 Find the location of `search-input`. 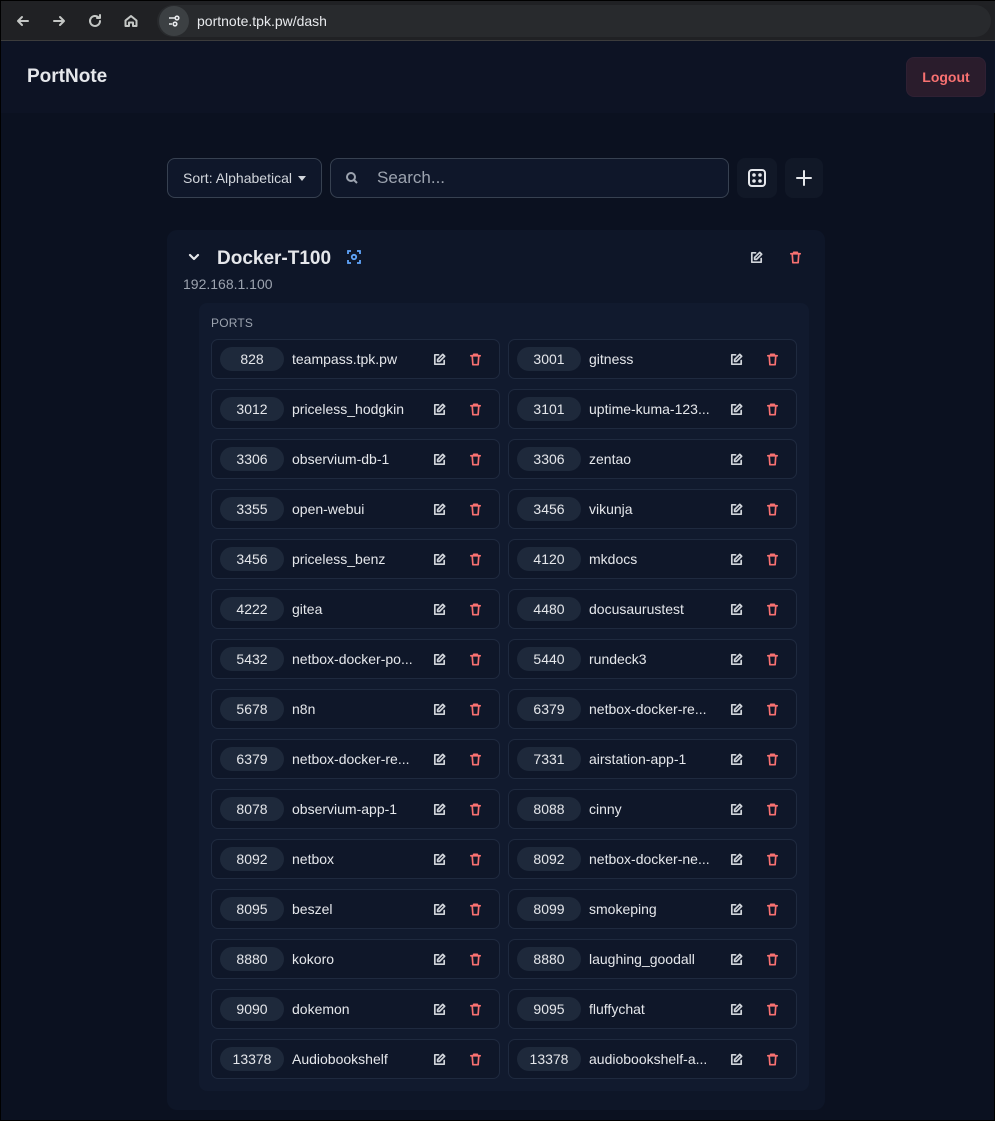

search-input is located at coordinates (537, 178).